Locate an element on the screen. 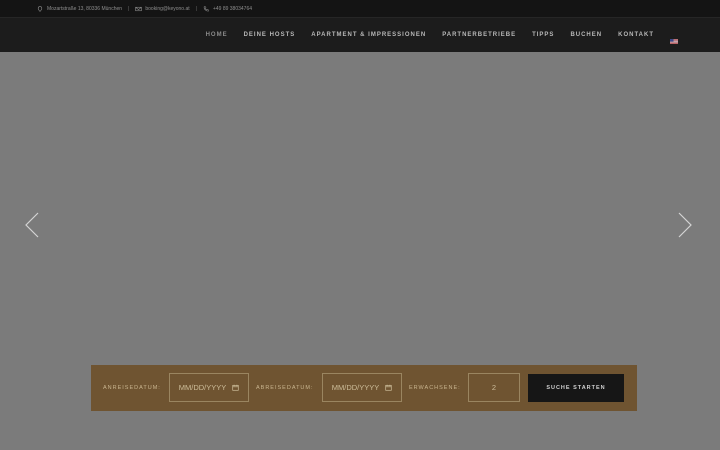 The width and height of the screenshot is (720, 450). nav-item-buchen: BUCHEN is located at coordinates (586, 35).